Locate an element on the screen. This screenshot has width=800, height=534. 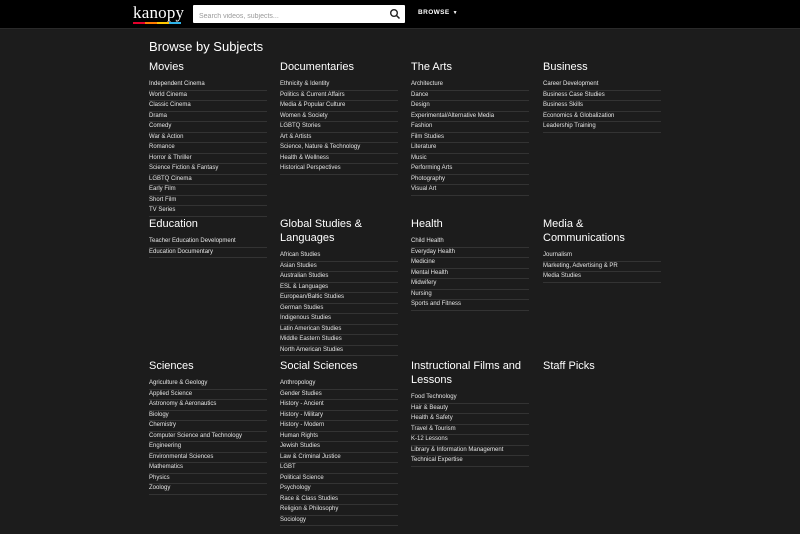
subject-link: Mental Health is located at coordinates (470, 274).